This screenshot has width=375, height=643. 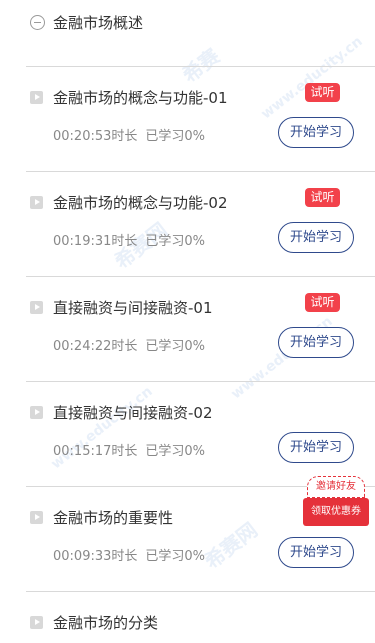 I want to click on lesson-title: 金融市场的分类, so click(x=105, y=622).